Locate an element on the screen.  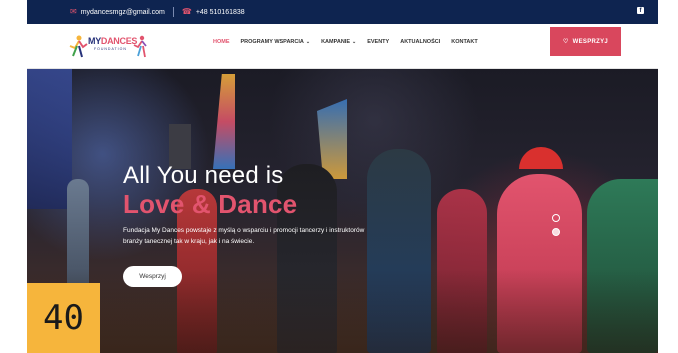
hero-title-line2: Love & Dance is located at coordinates (210, 204).